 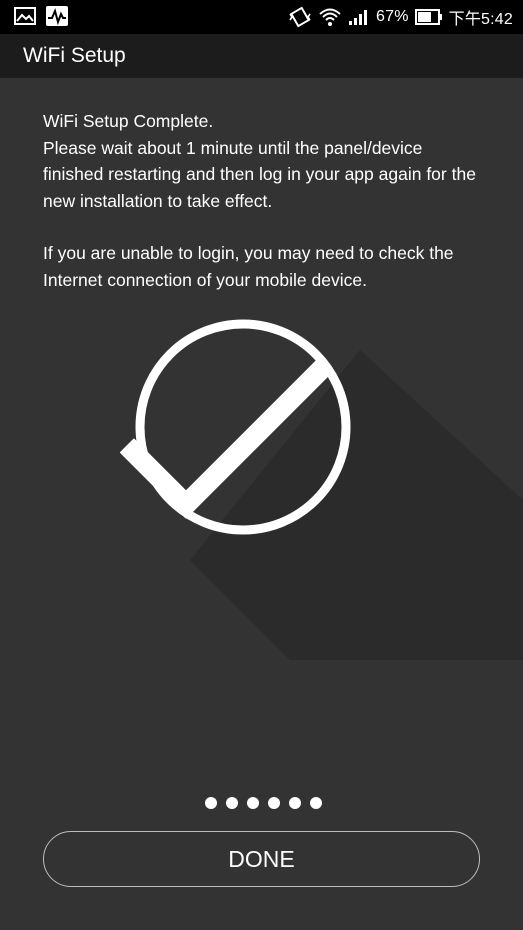 I want to click on image-icon, so click(x=25, y=18).